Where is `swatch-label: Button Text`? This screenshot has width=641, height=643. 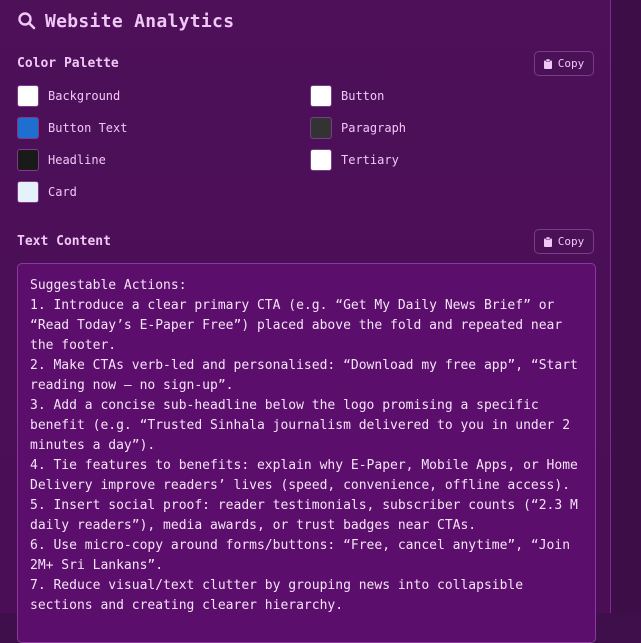 swatch-label: Button Text is located at coordinates (88, 128).